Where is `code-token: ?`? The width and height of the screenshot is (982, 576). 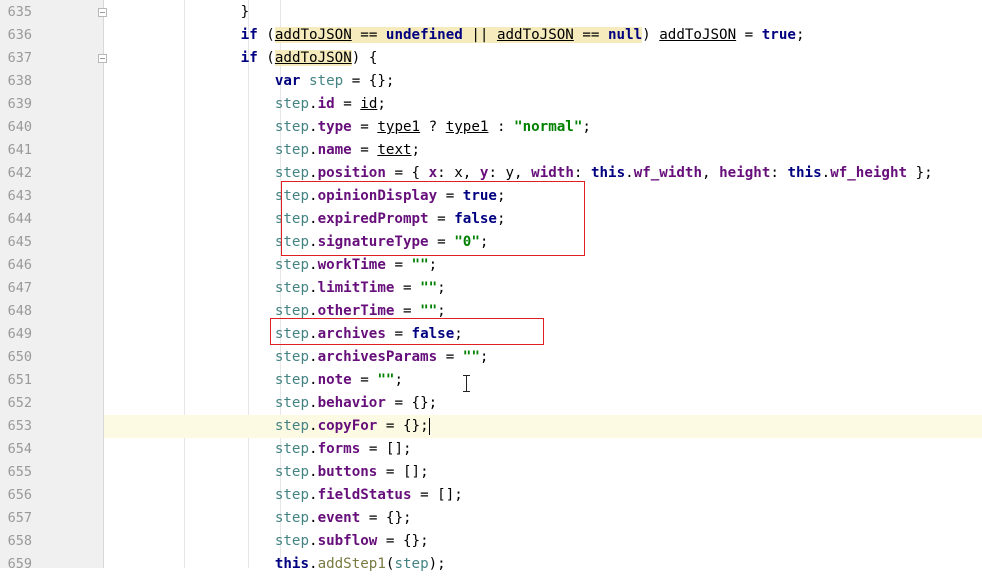 code-token: ? is located at coordinates (433, 127).